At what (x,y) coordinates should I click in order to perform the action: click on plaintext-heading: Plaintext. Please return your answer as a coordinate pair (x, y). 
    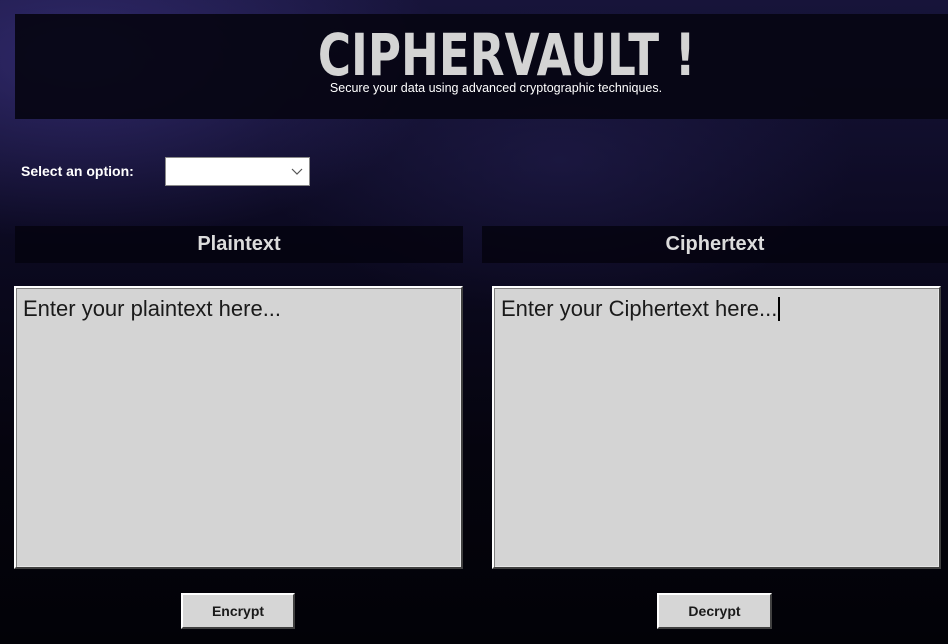
    Looking at the image, I should click on (239, 244).